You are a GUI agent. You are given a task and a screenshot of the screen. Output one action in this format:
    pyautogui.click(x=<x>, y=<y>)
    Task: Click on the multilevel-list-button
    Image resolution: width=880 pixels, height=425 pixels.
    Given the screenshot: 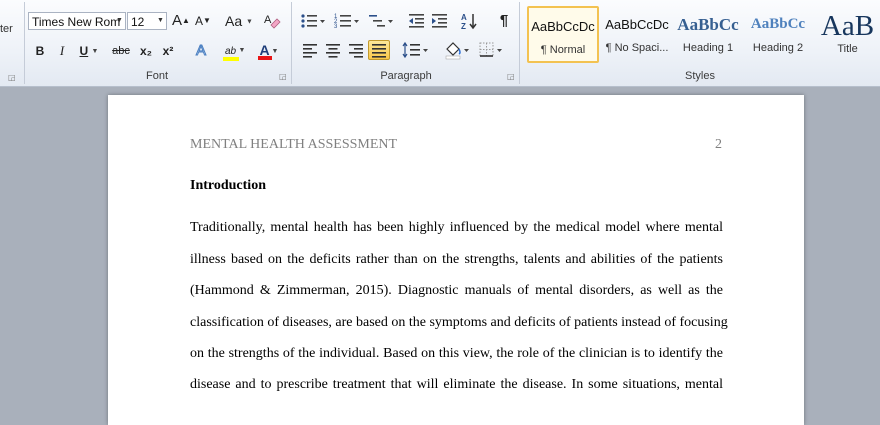 What is the action you would take?
    pyautogui.click(x=382, y=21)
    